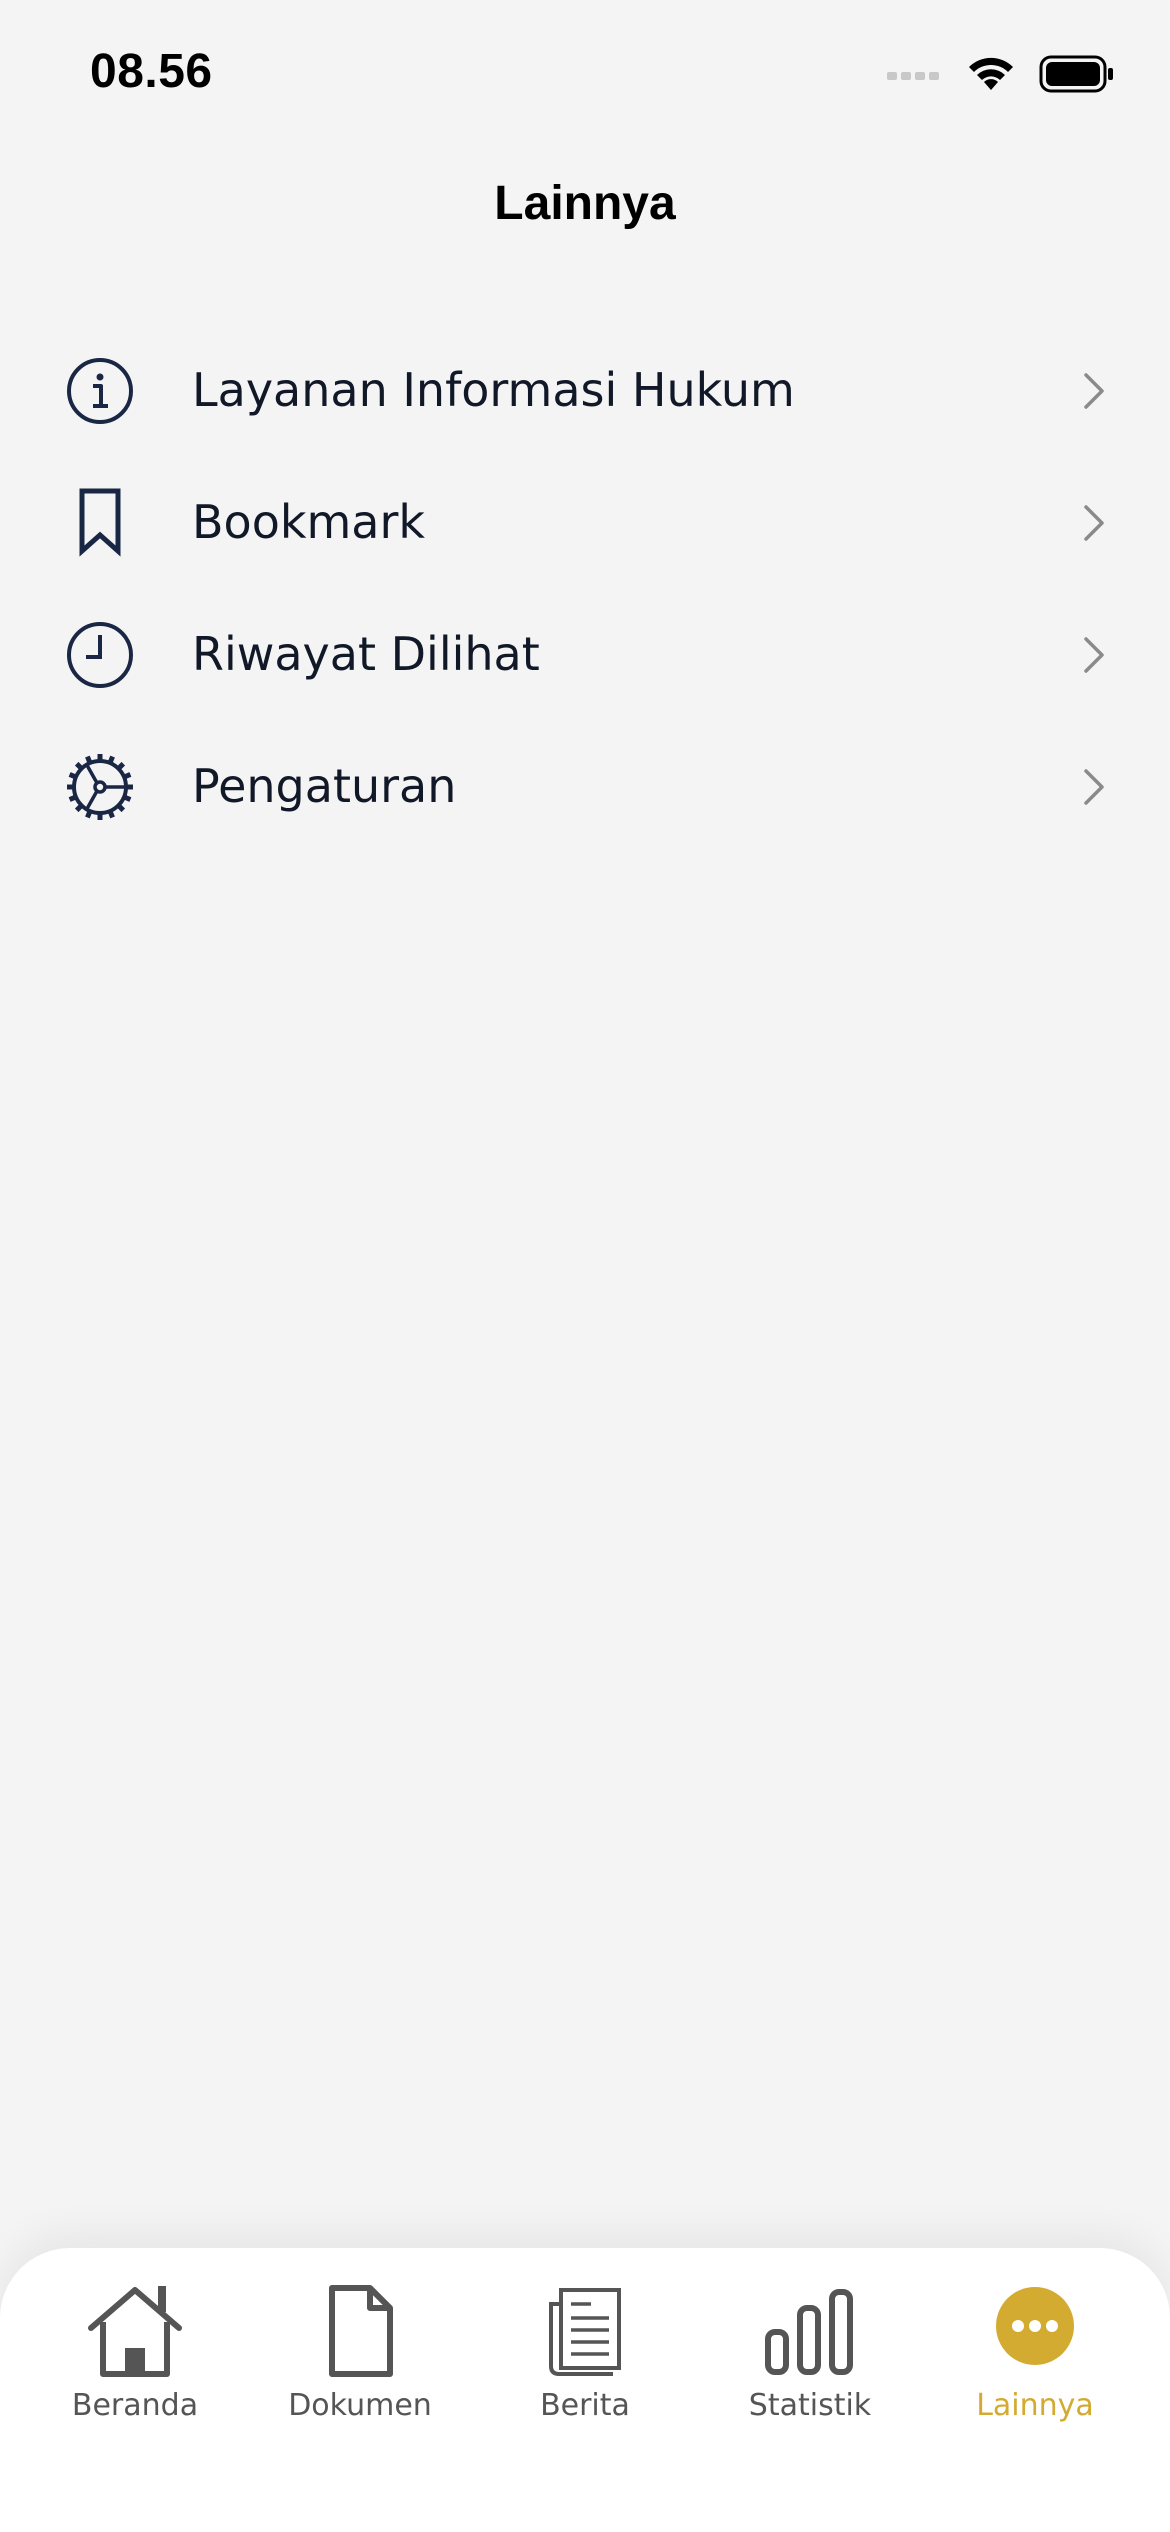  Describe the element at coordinates (361, 2331) in the screenshot. I see `document-icon` at that location.